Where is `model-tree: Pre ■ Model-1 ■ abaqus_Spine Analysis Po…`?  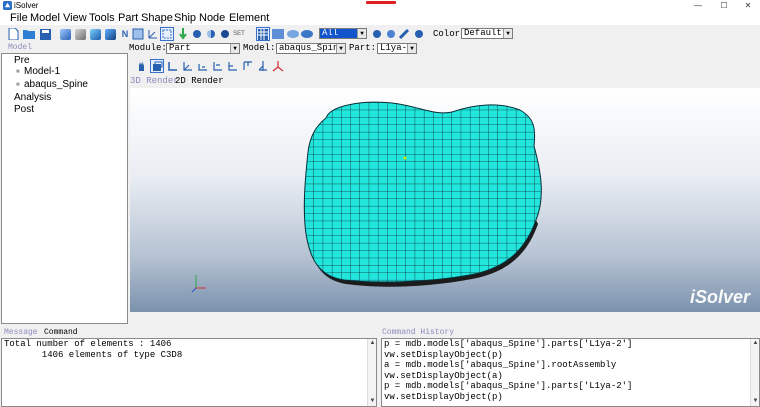 model-tree: Pre ■ Model-1 ■ abaqus_Spine Analysis Po… is located at coordinates (64, 188).